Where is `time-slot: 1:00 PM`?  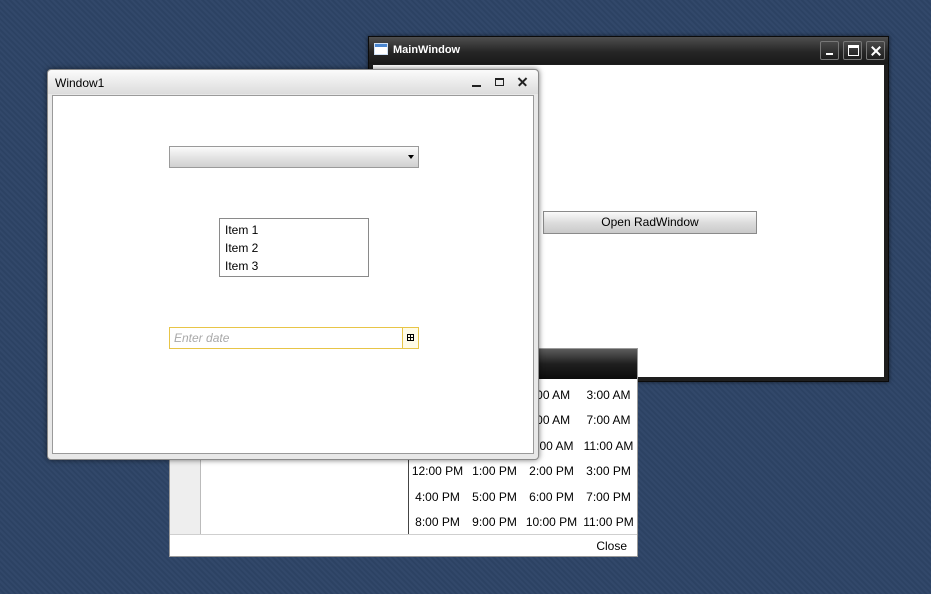
time-slot: 1:00 PM is located at coordinates (494, 471).